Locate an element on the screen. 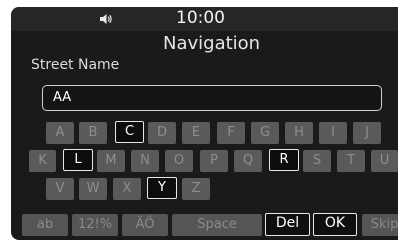 The width and height of the screenshot is (398, 240). key-b: B is located at coordinates (93, 133).